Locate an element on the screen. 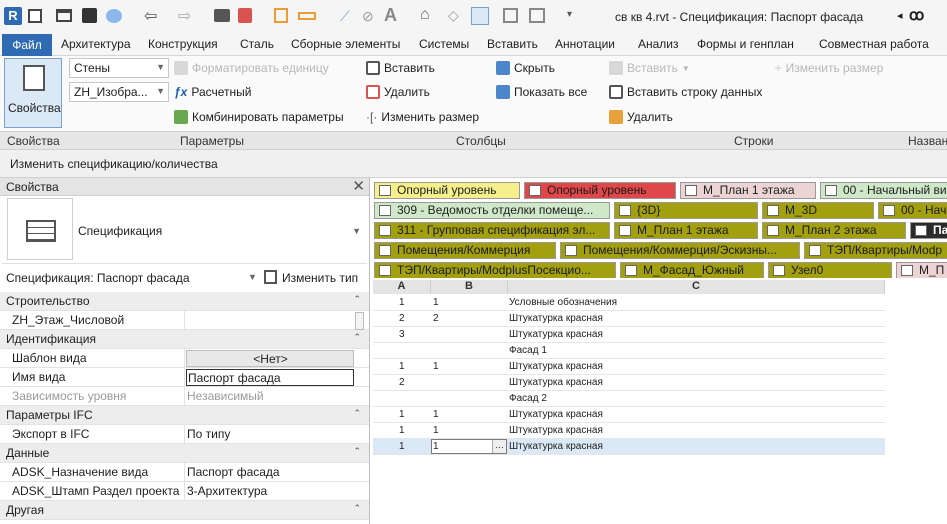  property-value: 3-Архитектура is located at coordinates (270, 491).